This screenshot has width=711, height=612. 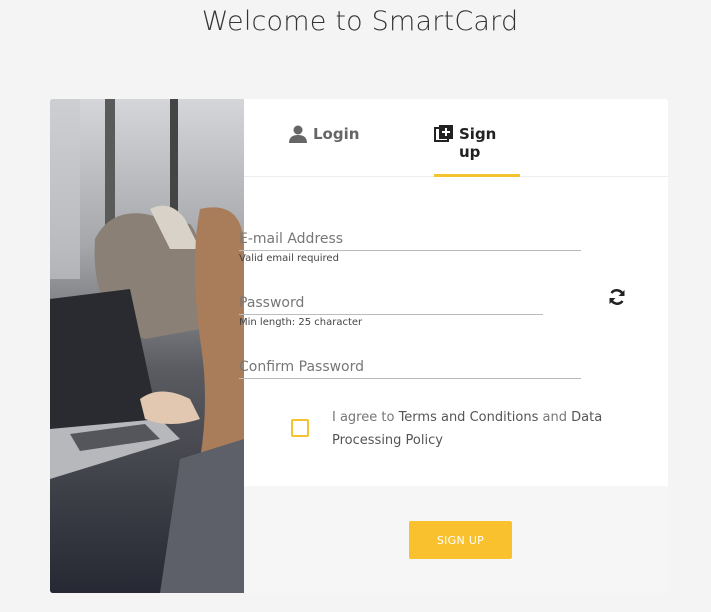 What do you see at coordinates (460, 540) in the screenshot?
I see `signup-button: SIGN UP` at bounding box center [460, 540].